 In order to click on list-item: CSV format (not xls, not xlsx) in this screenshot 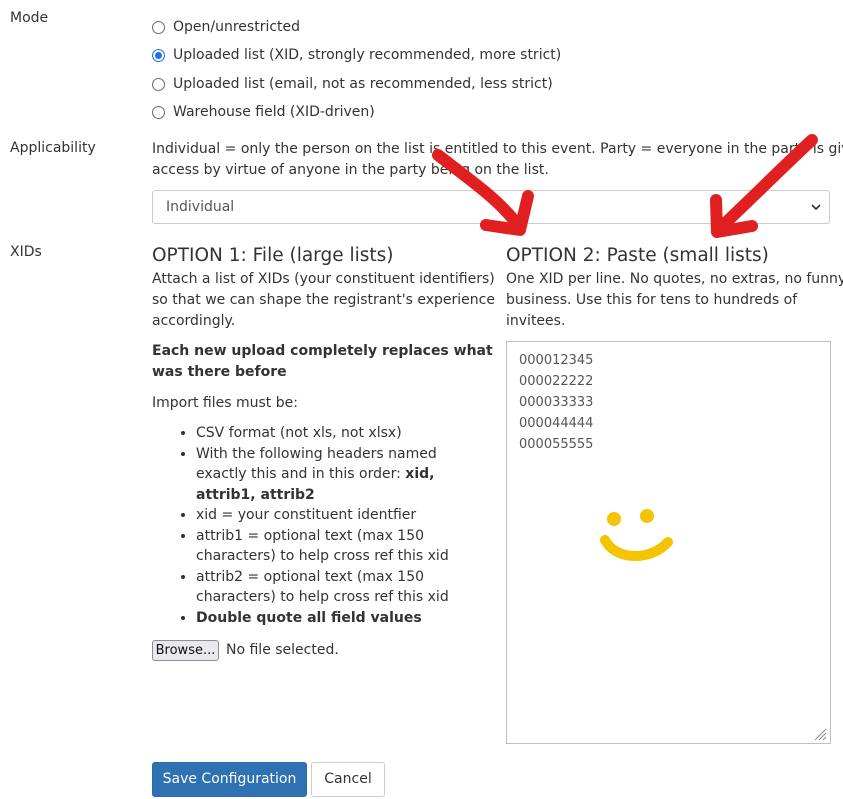, I will do `click(346, 433)`.